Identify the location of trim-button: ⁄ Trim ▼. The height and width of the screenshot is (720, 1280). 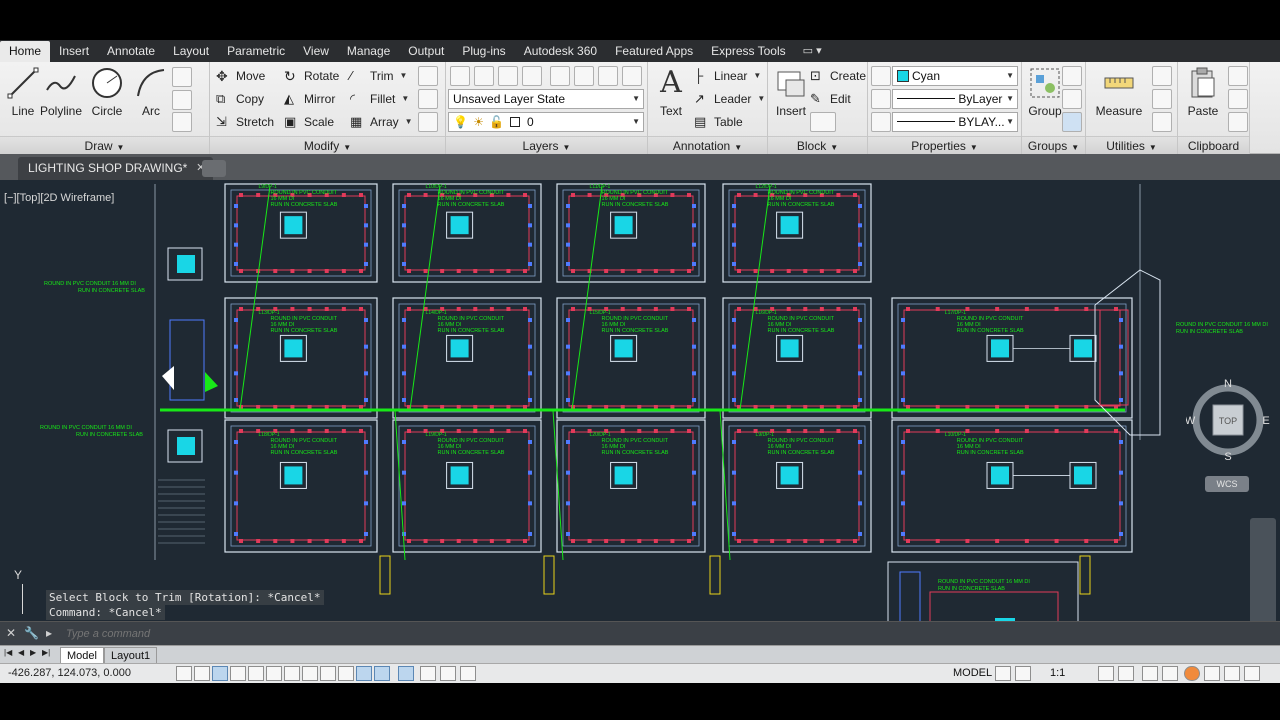
(378, 76).